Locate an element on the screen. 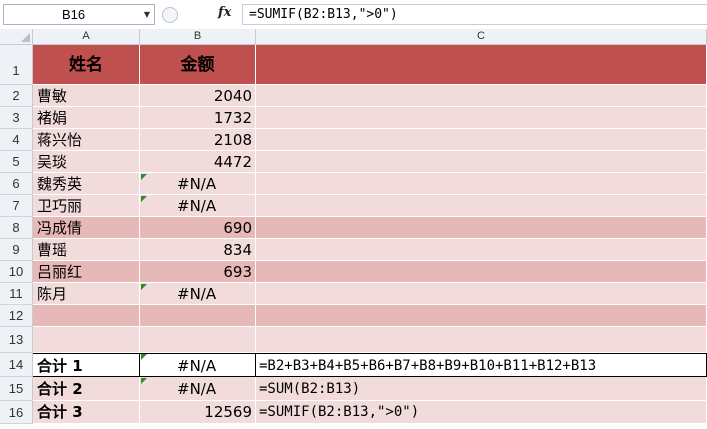  cell-b16: 12569 is located at coordinates (198, 412).